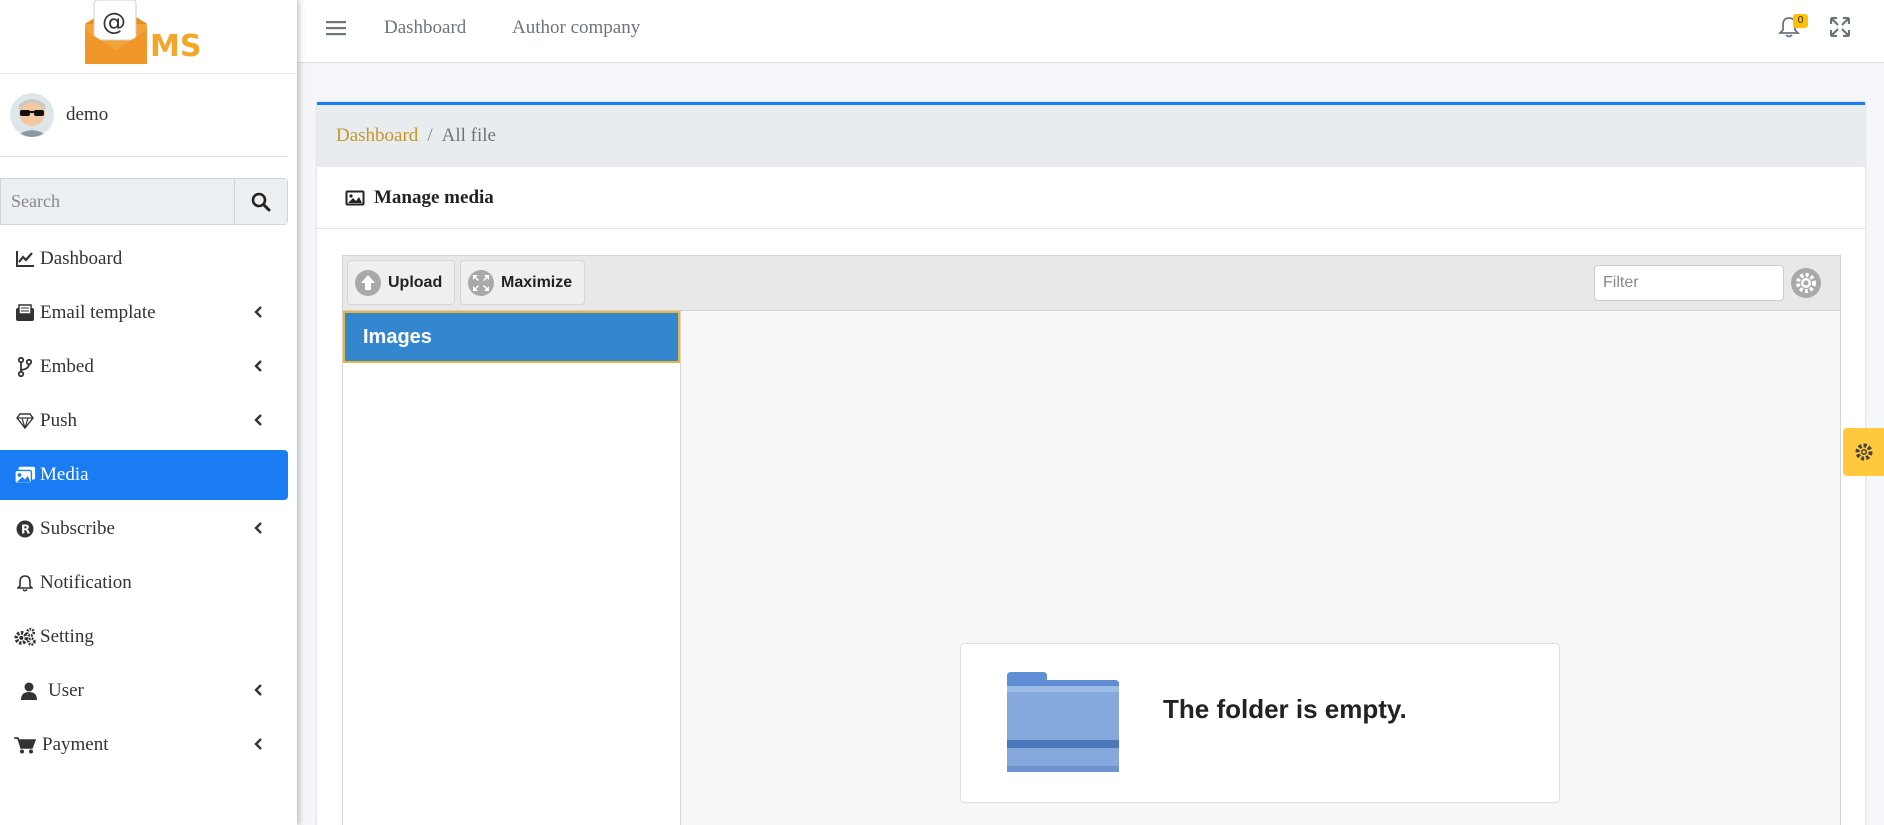 This screenshot has width=1884, height=825. What do you see at coordinates (25, 475) in the screenshot?
I see `images-icon` at bounding box center [25, 475].